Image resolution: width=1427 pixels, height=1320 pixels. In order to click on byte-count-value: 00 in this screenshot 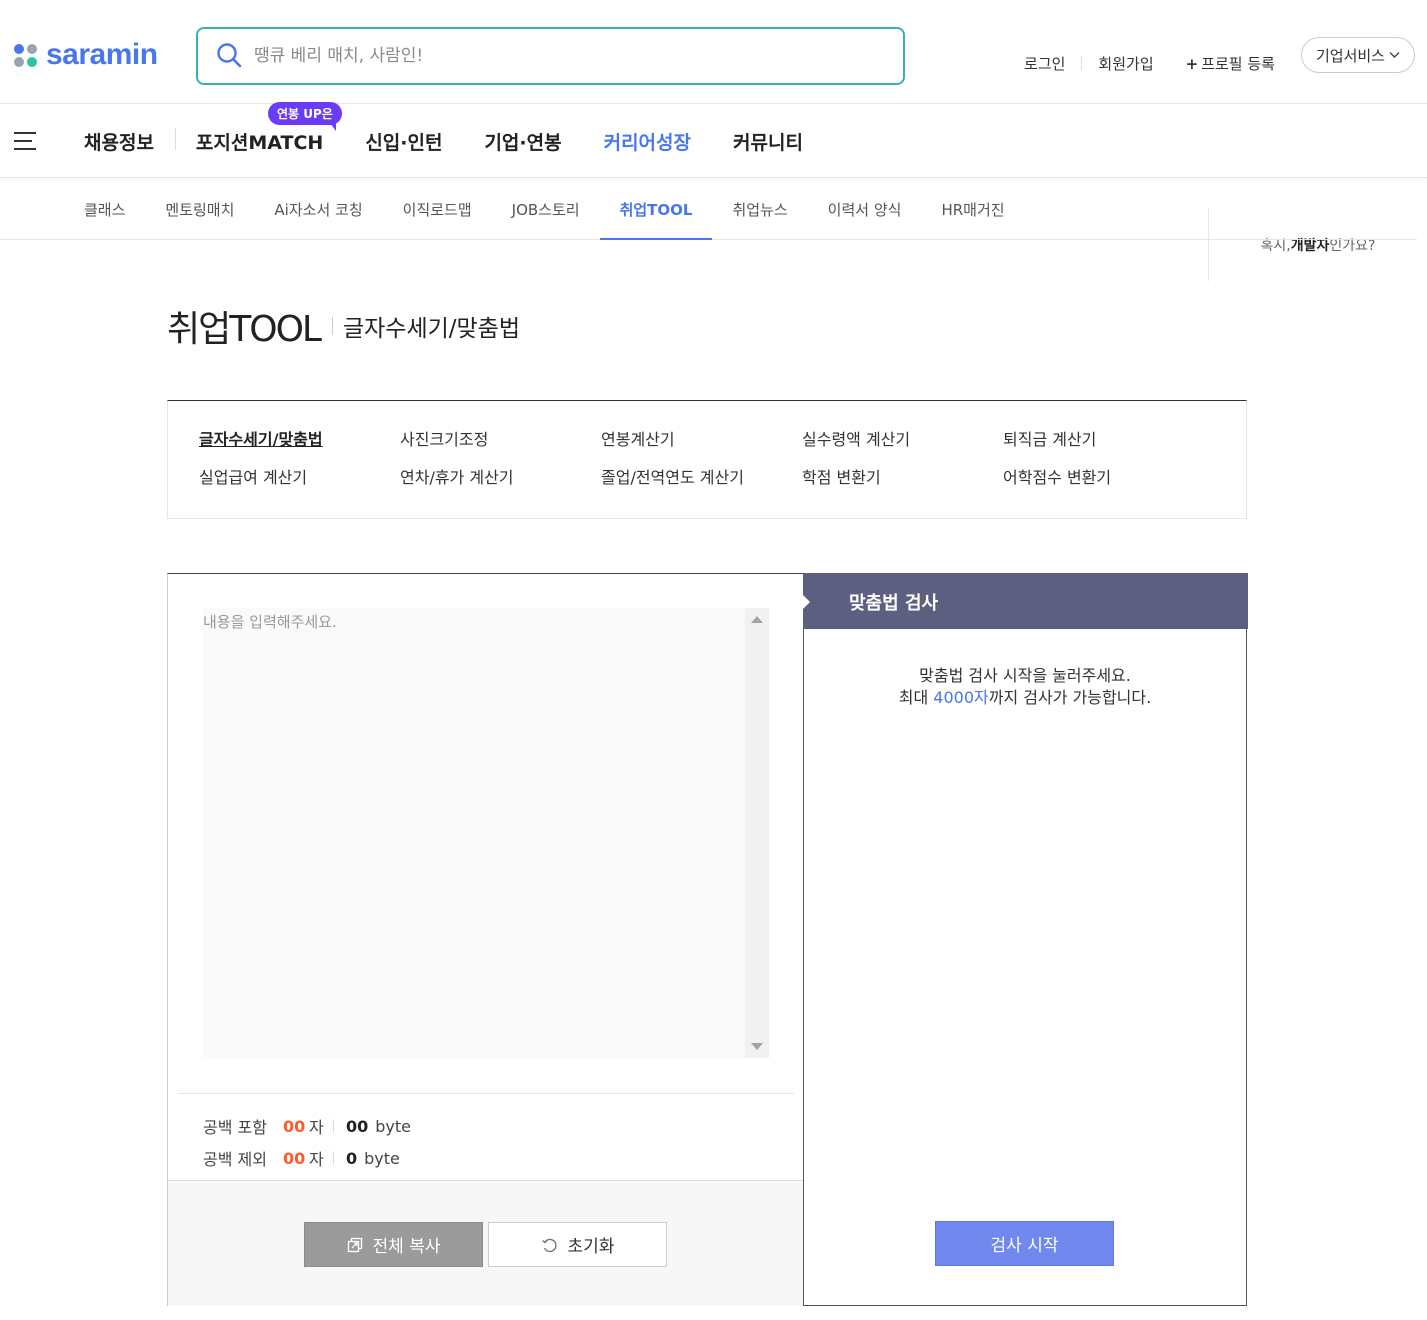, I will do `click(357, 1126)`.